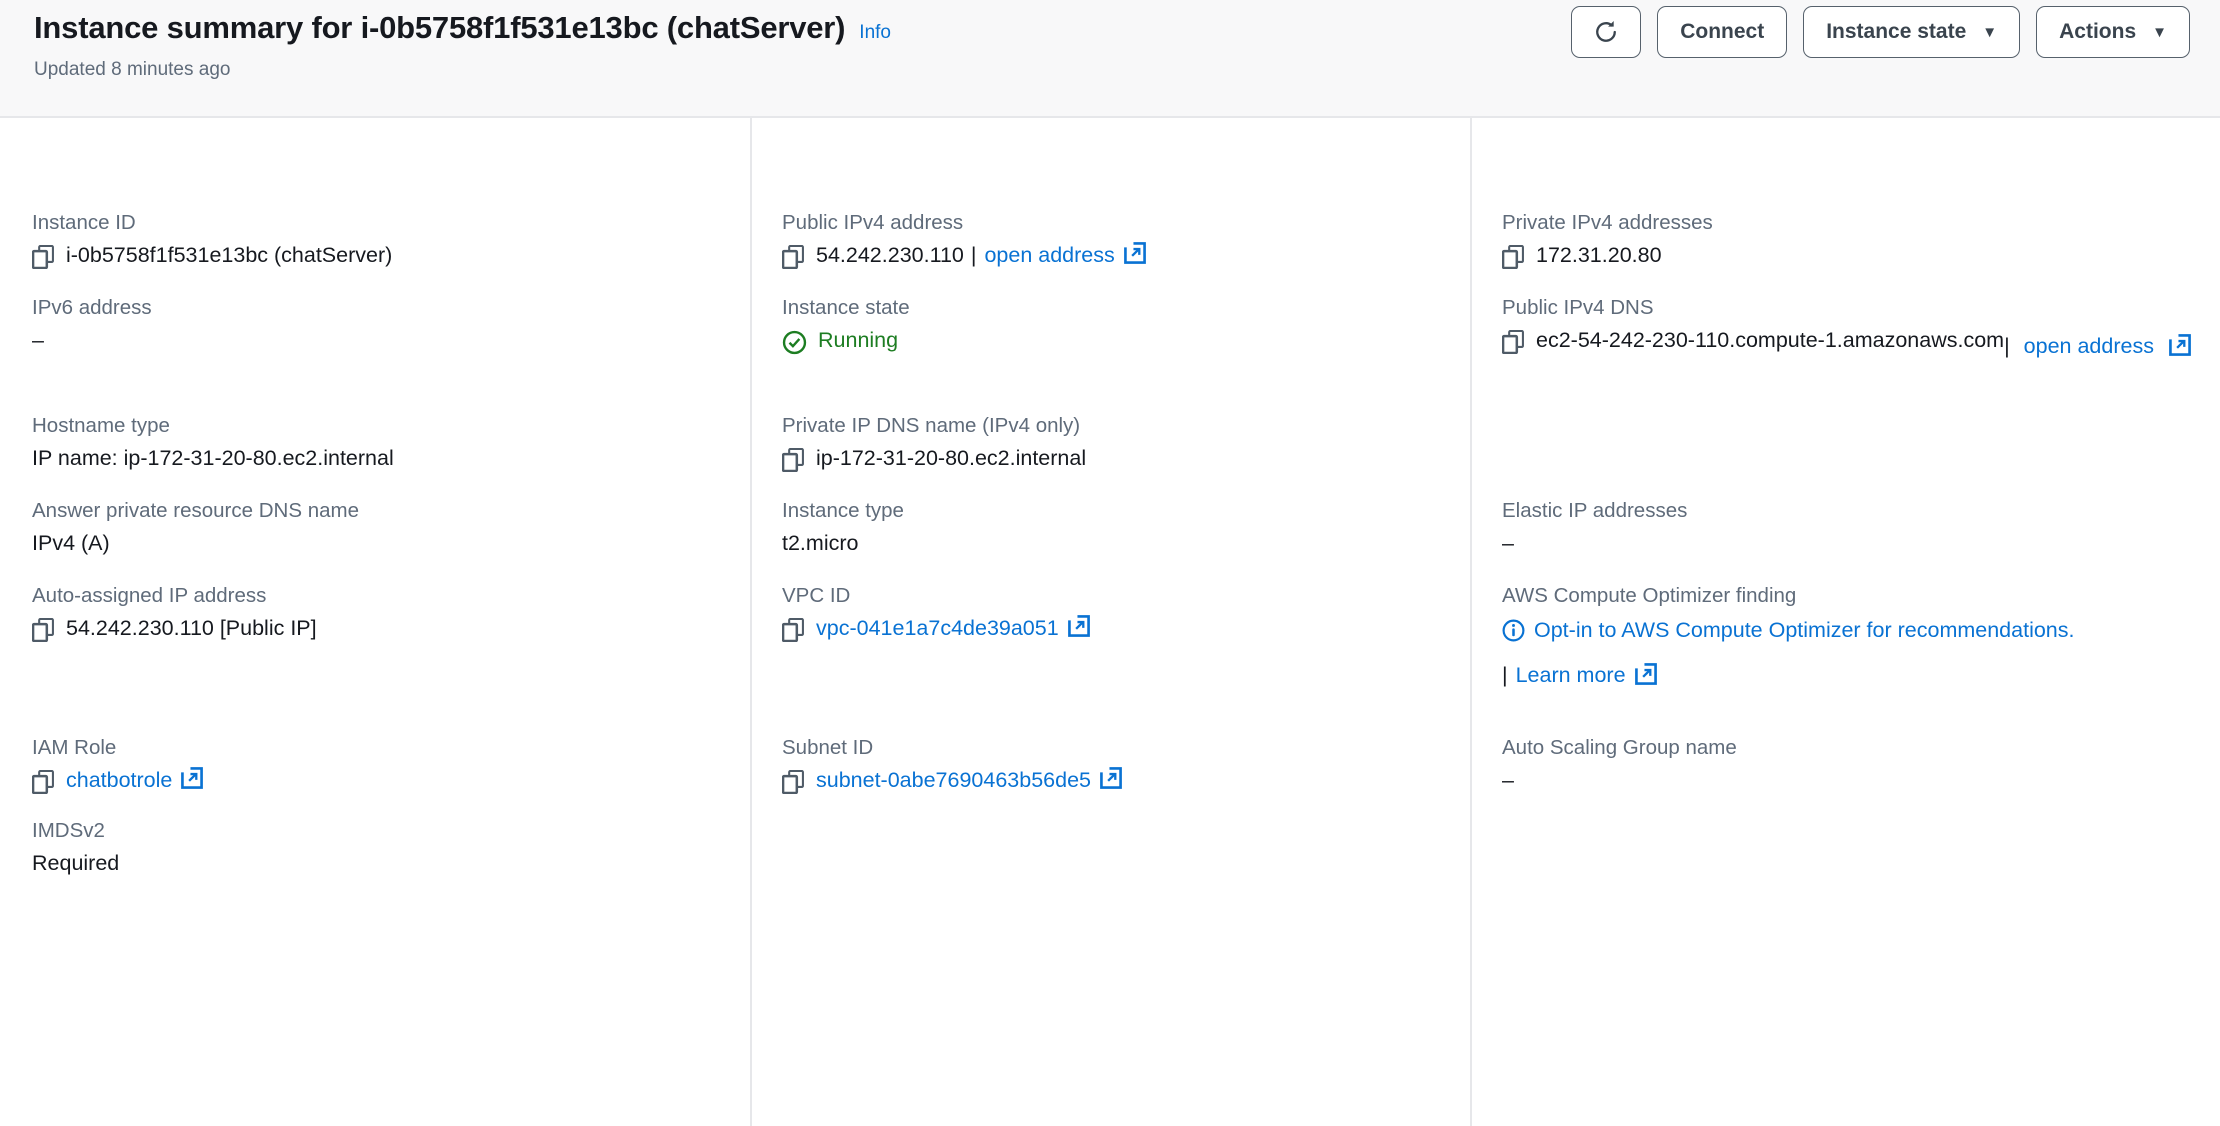 The height and width of the screenshot is (1126, 2220). I want to click on field-label: Auto Scaling Group name, so click(1619, 747).